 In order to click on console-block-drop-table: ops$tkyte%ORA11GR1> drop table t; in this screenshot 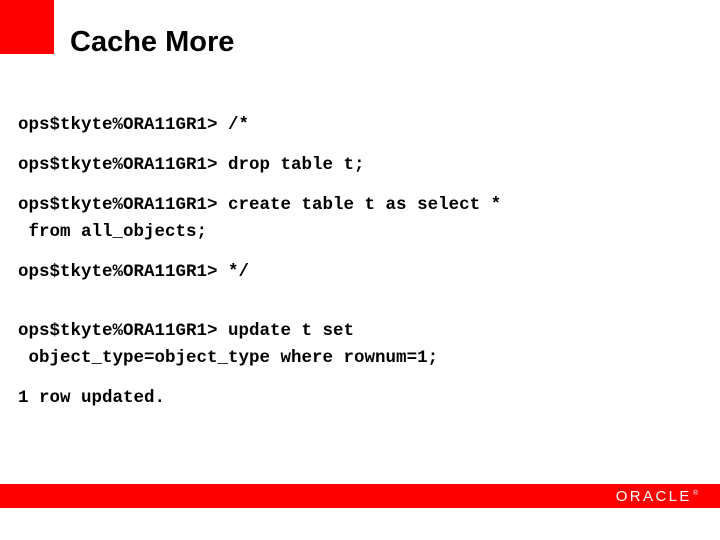, I will do `click(363, 165)`.